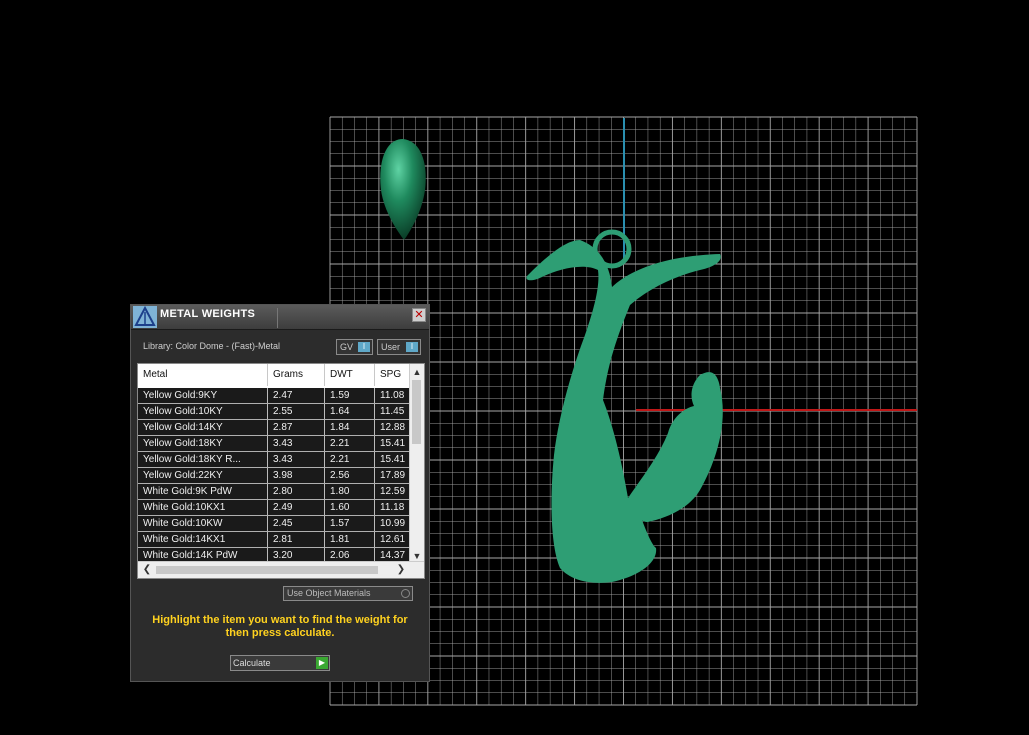  Describe the element at coordinates (416, 464) in the screenshot. I see `vertical-scrollbar: ▲ ▼` at that location.